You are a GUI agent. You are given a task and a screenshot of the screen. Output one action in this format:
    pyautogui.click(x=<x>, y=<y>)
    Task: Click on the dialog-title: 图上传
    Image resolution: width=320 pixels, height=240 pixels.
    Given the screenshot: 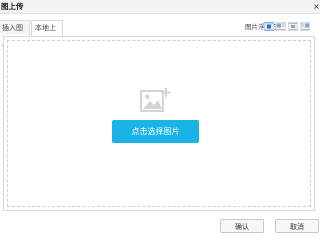 What is the action you would take?
    pyautogui.click(x=12, y=6)
    